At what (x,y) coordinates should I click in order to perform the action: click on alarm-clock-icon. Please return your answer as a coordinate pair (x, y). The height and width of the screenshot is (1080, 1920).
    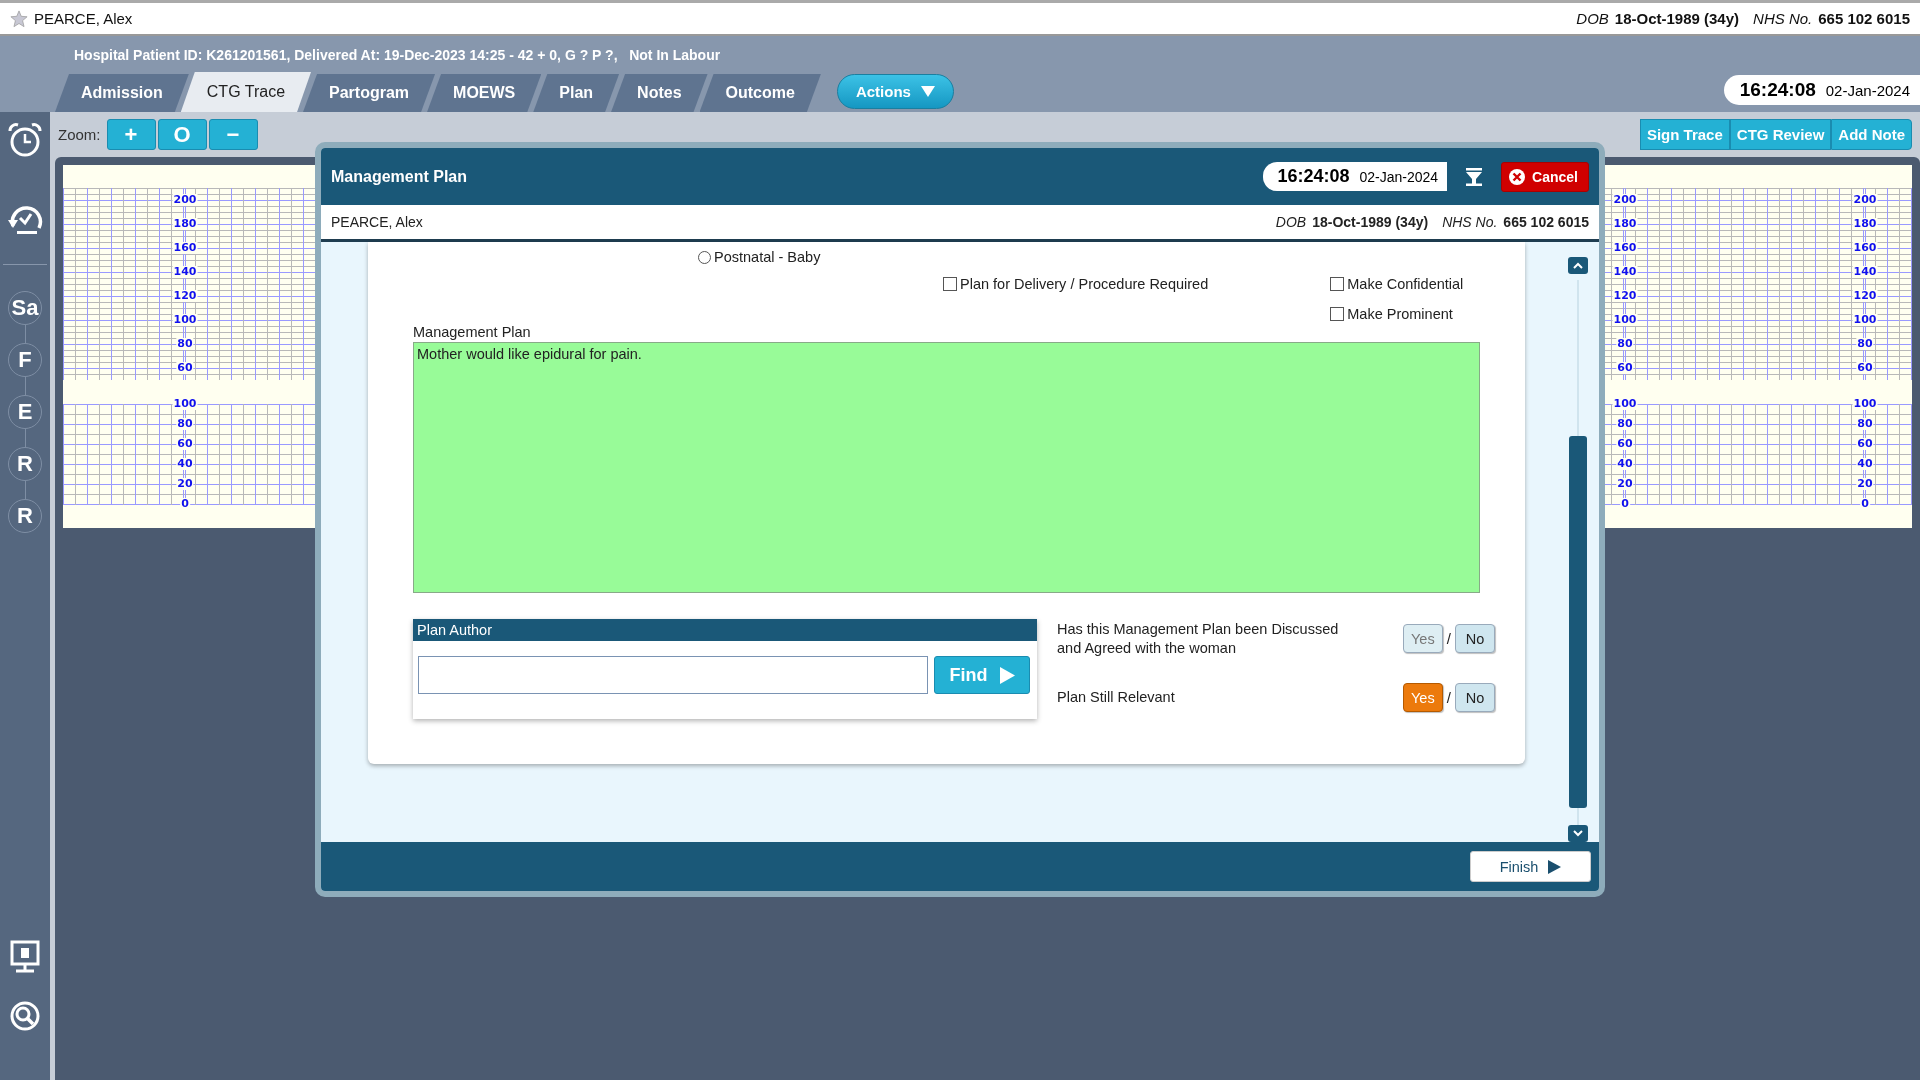
    Looking at the image, I should click on (25, 140).